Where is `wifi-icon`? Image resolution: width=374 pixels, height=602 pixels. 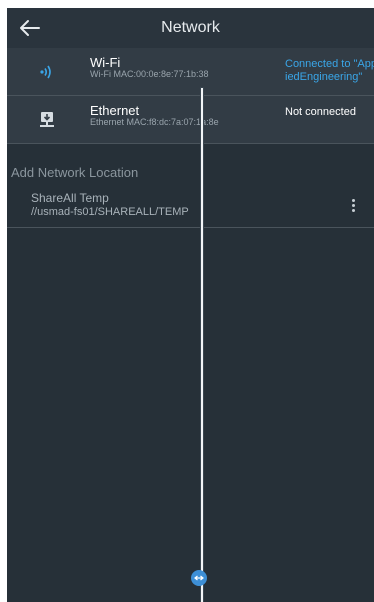 wifi-icon is located at coordinates (47, 72).